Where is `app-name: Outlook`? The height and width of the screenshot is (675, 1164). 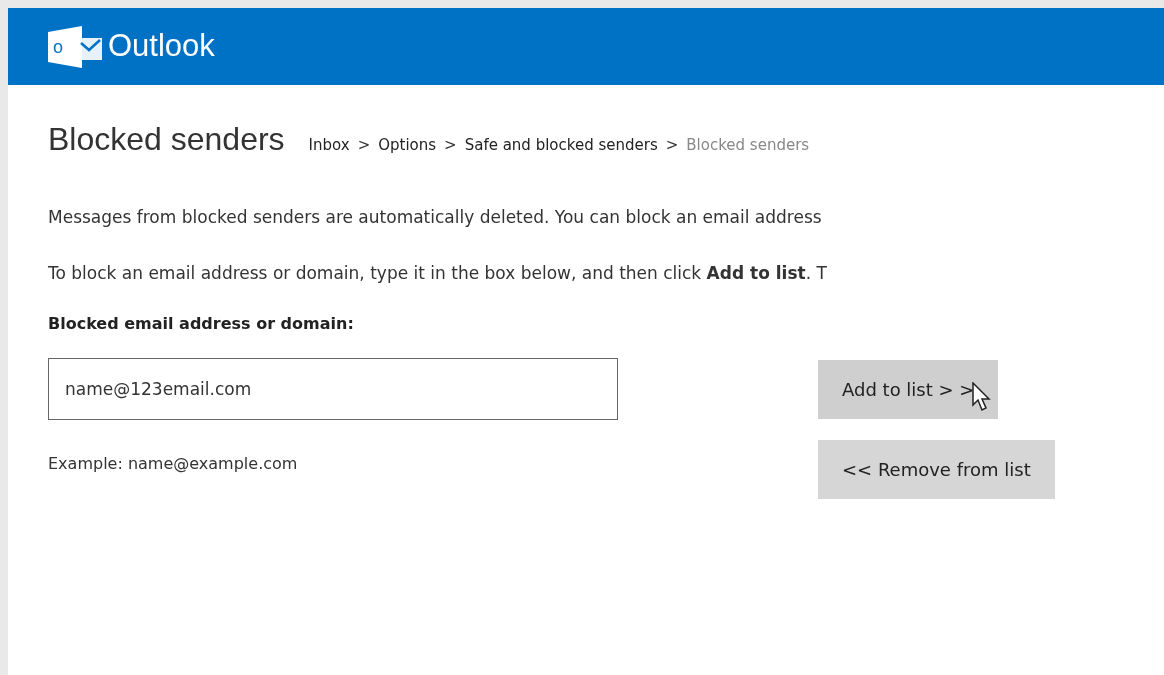 app-name: Outlook is located at coordinates (161, 46).